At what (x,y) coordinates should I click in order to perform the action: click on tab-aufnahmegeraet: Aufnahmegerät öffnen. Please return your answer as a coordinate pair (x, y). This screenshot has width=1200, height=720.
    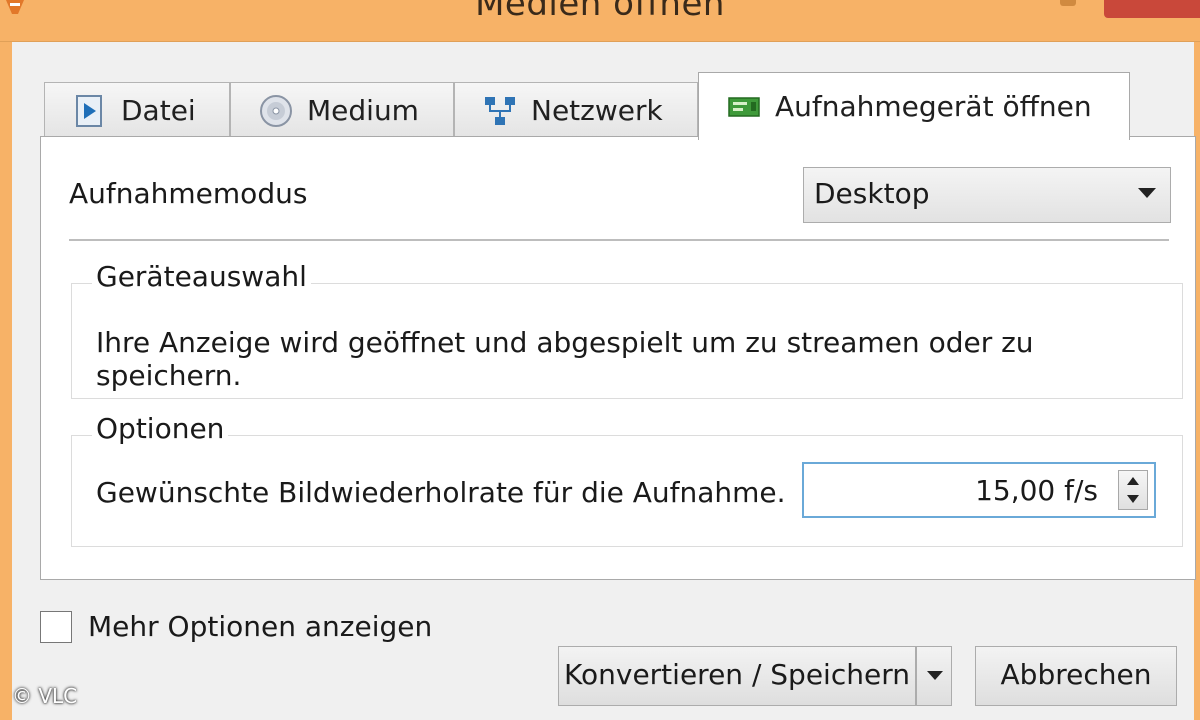
    Looking at the image, I should click on (914, 106).